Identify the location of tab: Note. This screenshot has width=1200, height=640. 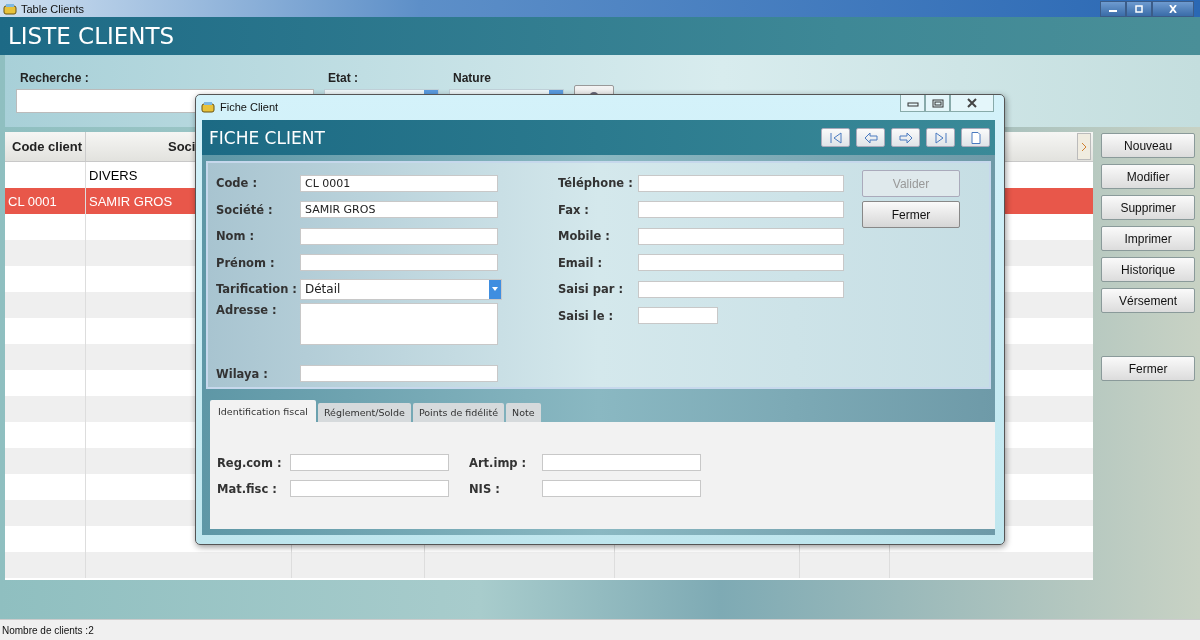
(523, 412).